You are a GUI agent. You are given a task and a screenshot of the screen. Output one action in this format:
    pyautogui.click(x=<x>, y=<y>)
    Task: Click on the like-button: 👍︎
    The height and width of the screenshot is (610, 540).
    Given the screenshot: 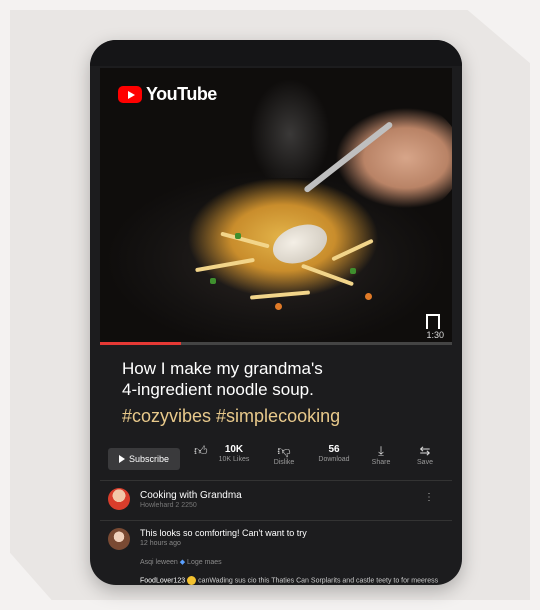 What is the action you would take?
    pyautogui.click(x=201, y=451)
    